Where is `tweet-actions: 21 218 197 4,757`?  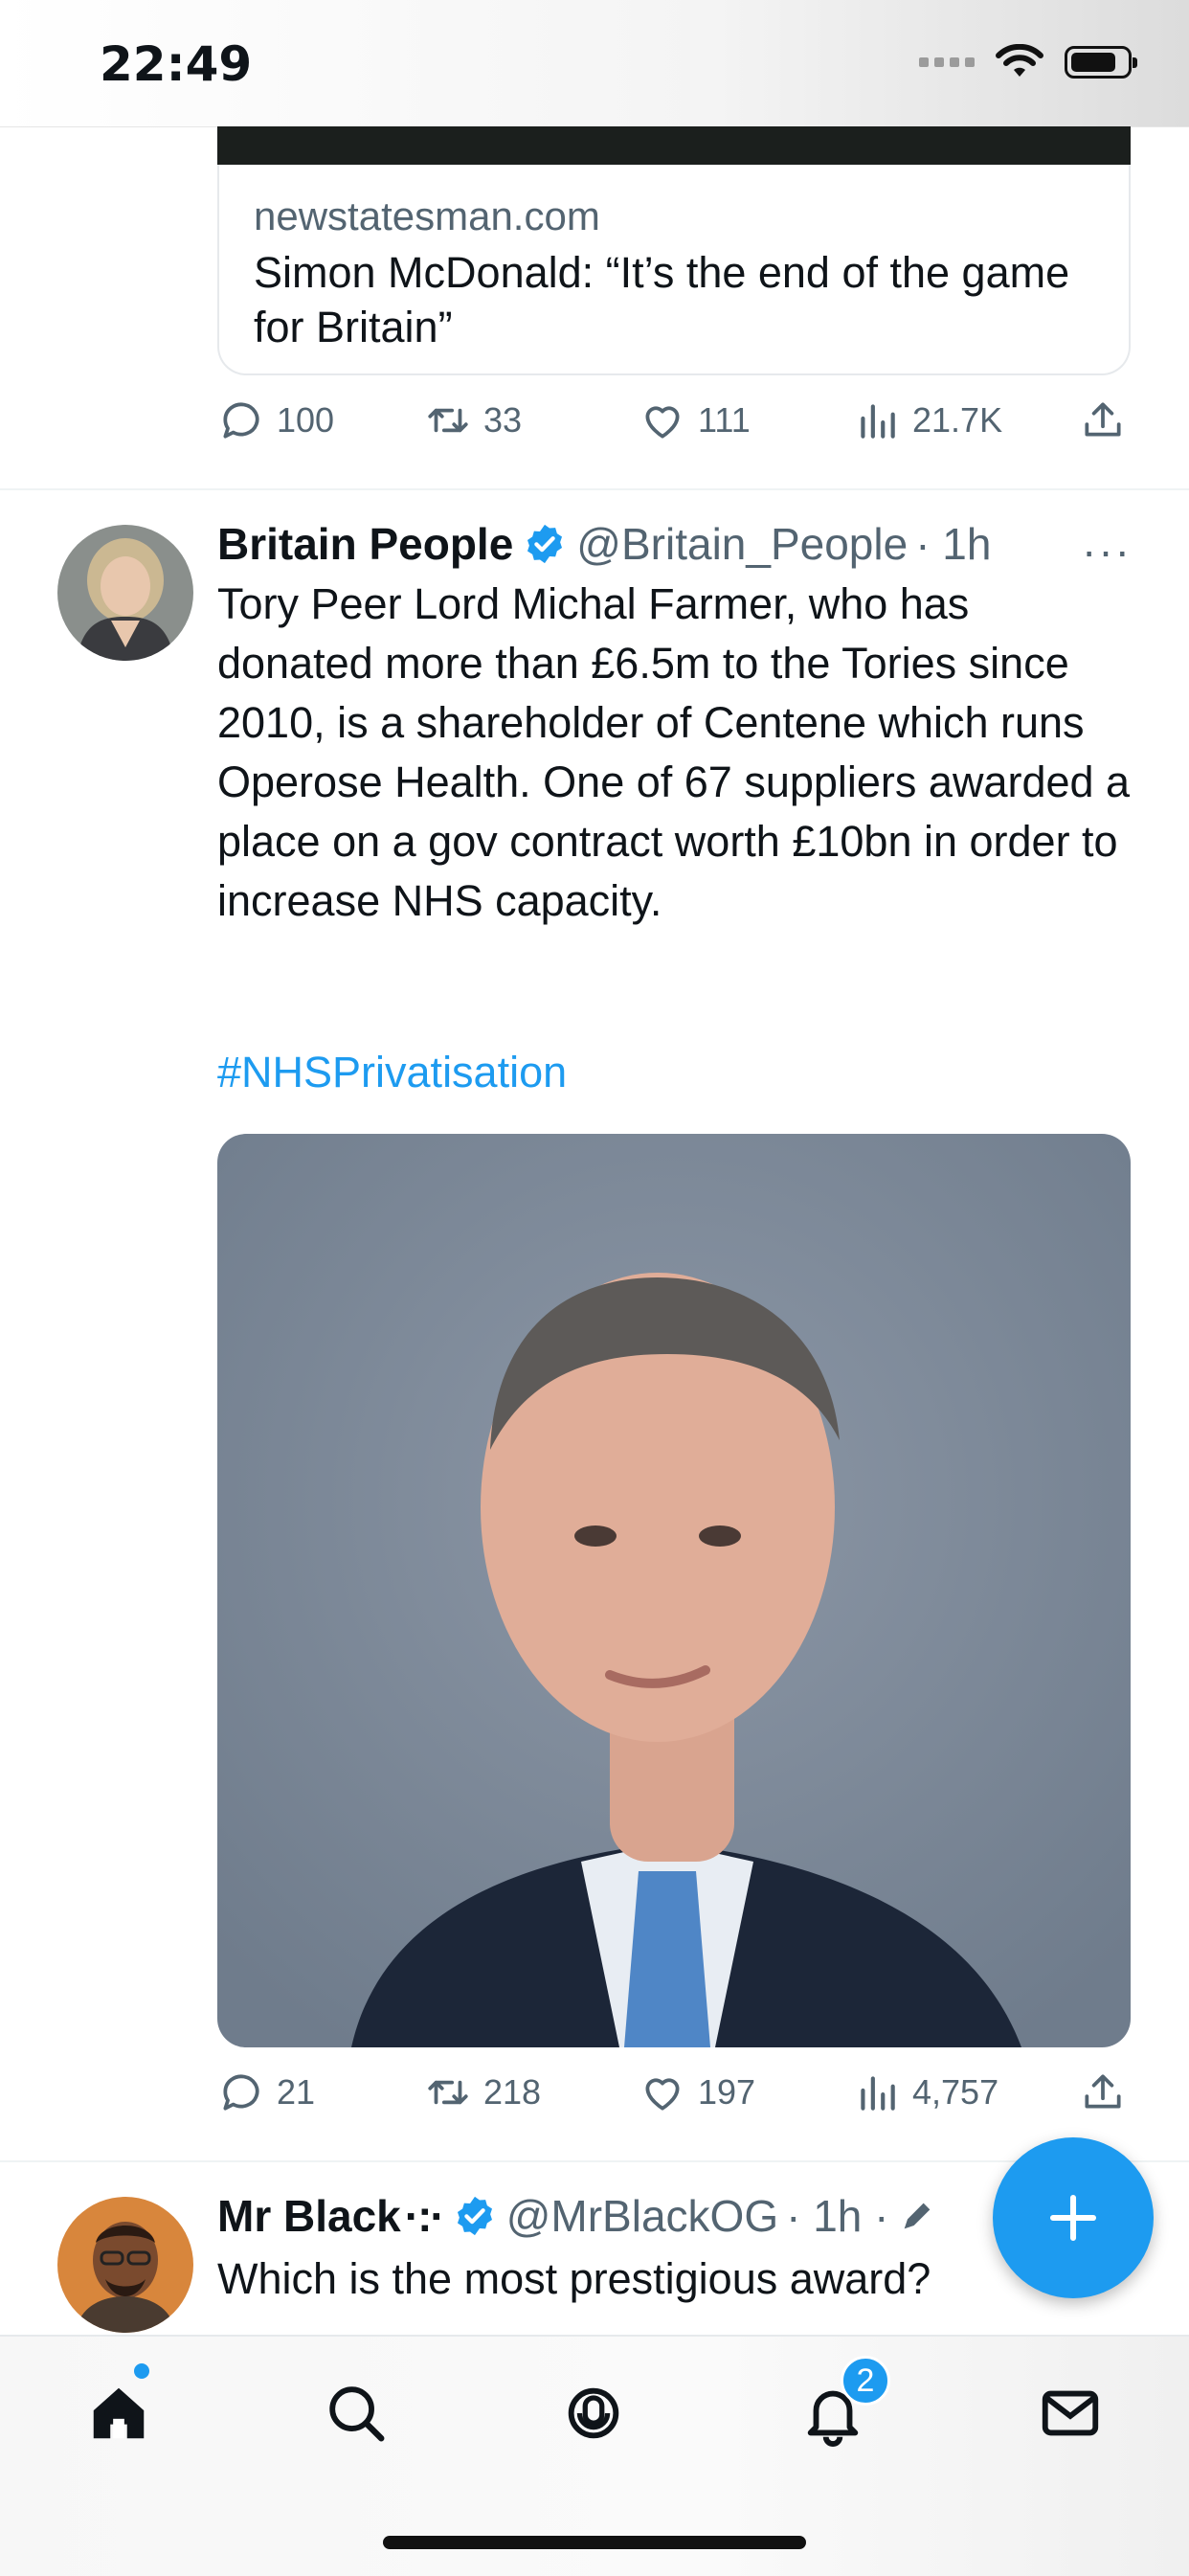 tweet-actions: 21 218 197 4,757 is located at coordinates (674, 2097).